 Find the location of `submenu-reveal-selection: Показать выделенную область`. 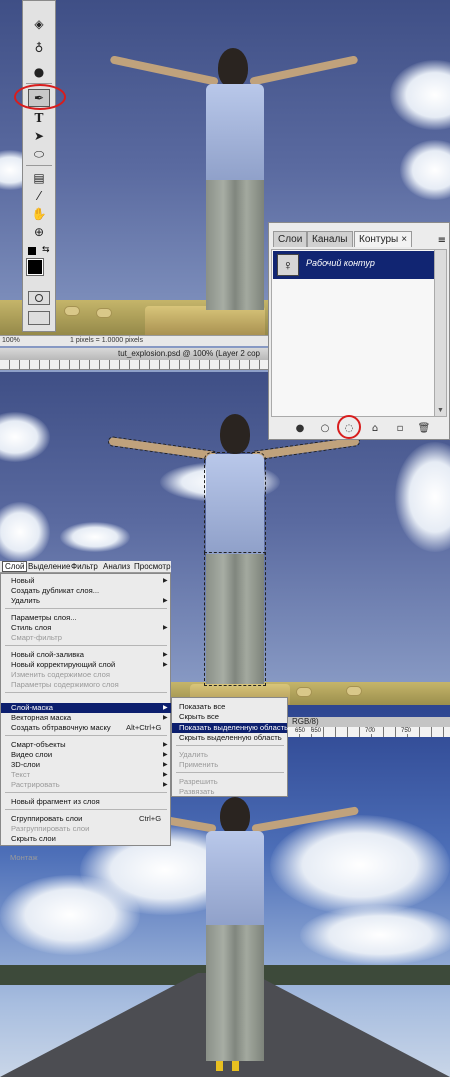

submenu-reveal-selection: Показать выделенную область is located at coordinates (233, 727).